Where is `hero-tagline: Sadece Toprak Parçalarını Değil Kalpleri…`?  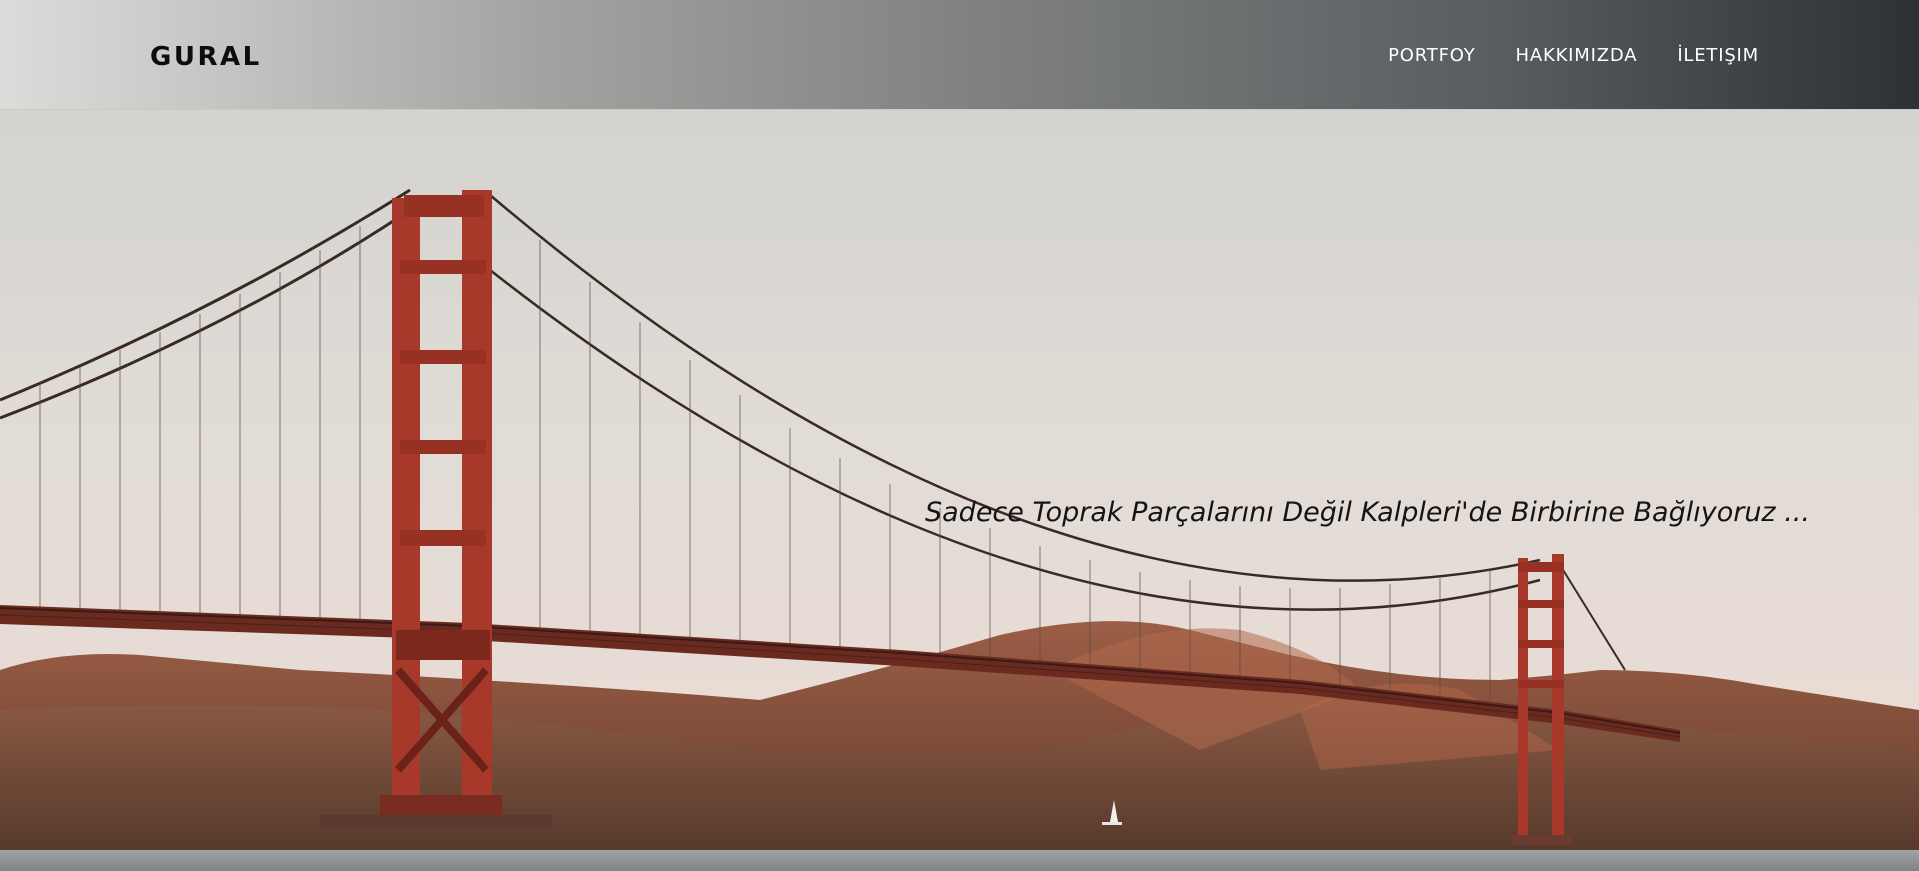
hero-tagline: Sadece Toprak Parçalarını Değil Kalpleri… is located at coordinates (1367, 512).